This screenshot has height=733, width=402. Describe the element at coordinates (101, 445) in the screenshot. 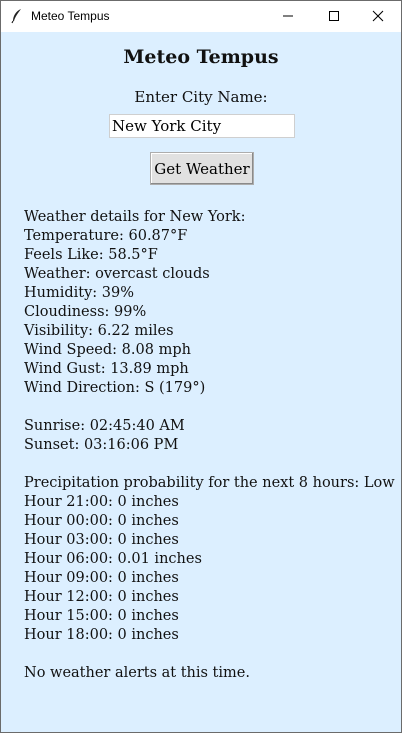

I see `sunset-text: Sunset: 03:16:06 PM` at that location.